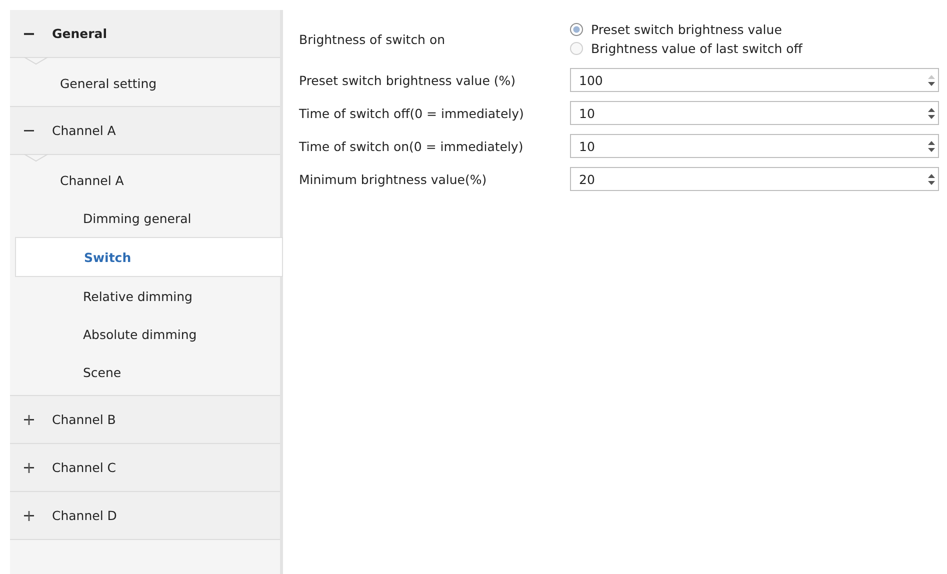 This screenshot has height=574, width=947. I want to click on parameter-label: Brightness of switch on, so click(372, 39).